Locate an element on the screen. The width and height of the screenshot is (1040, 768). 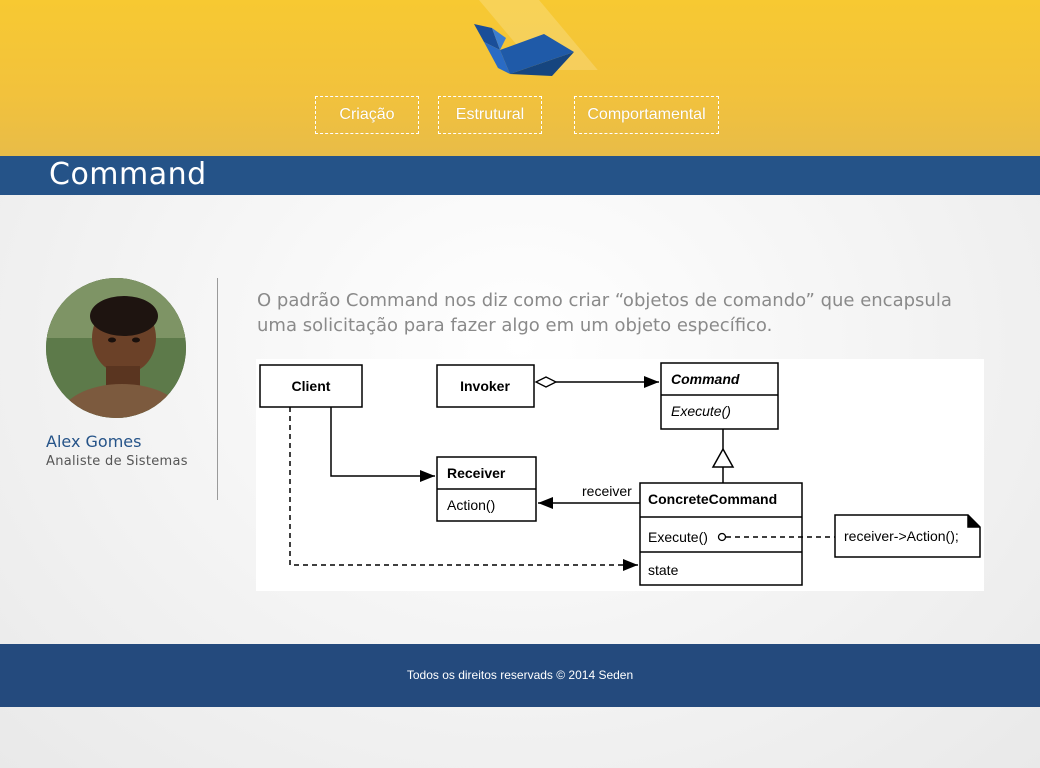
concrete-command-label: ConcreteCommand is located at coordinates (712, 499).